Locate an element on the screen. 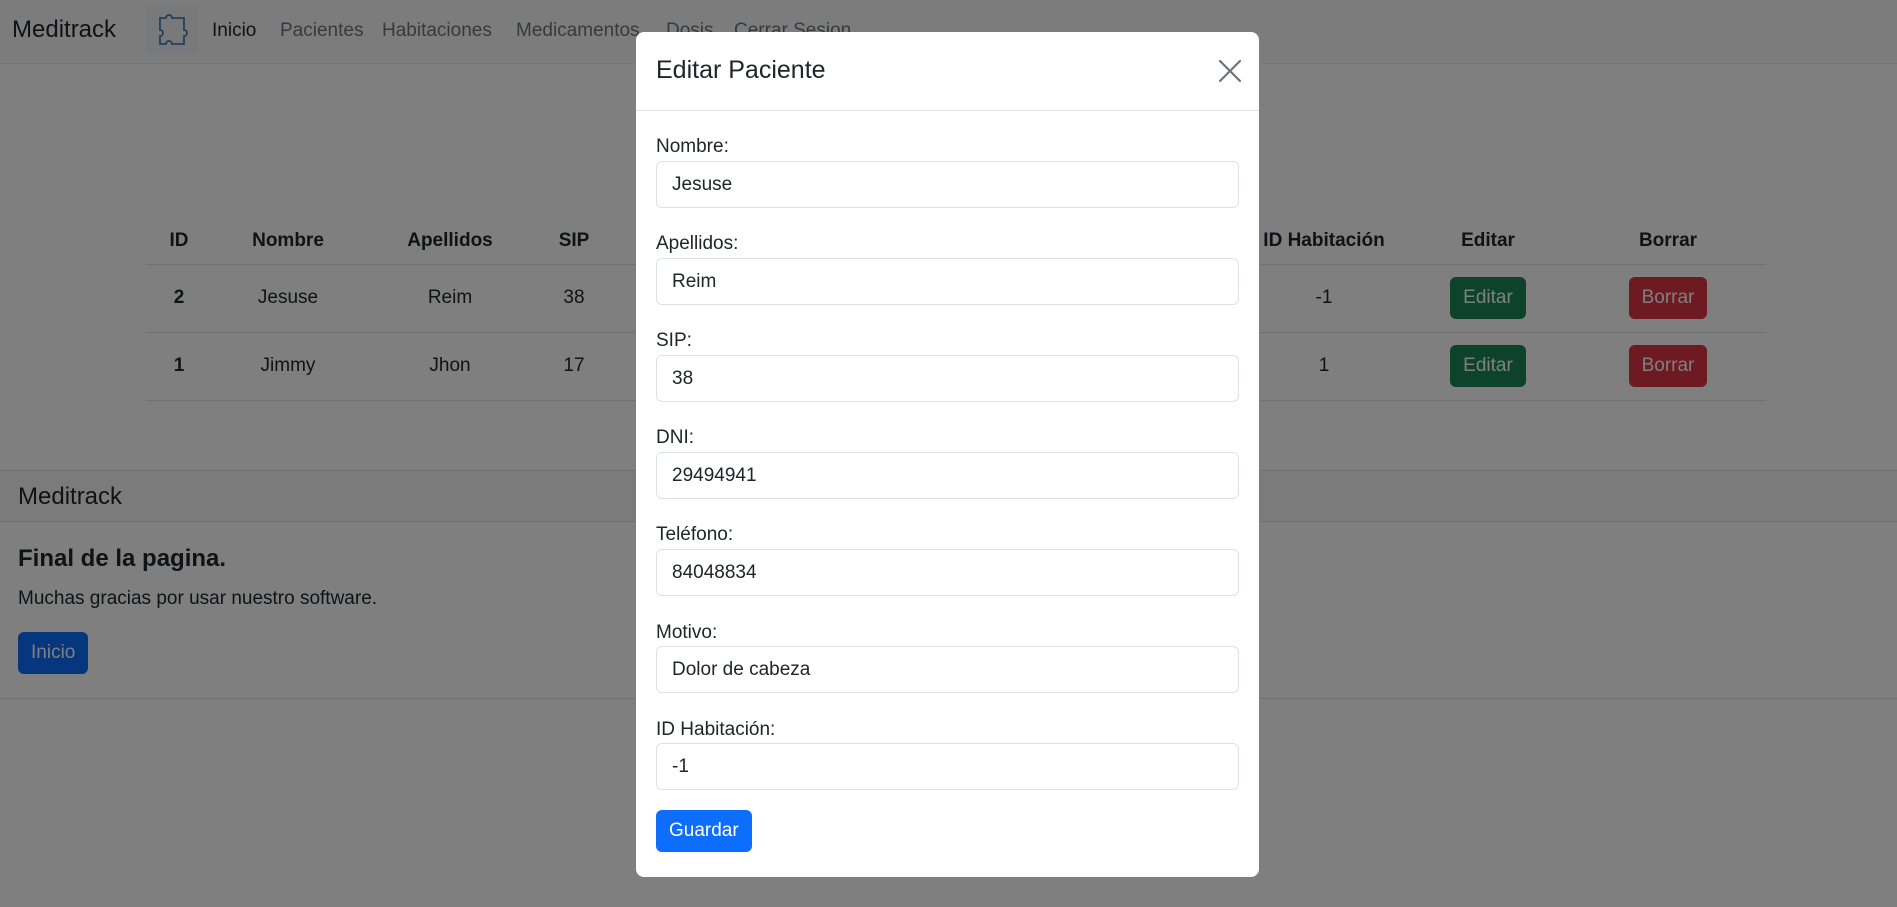  sip-input is located at coordinates (947, 378).